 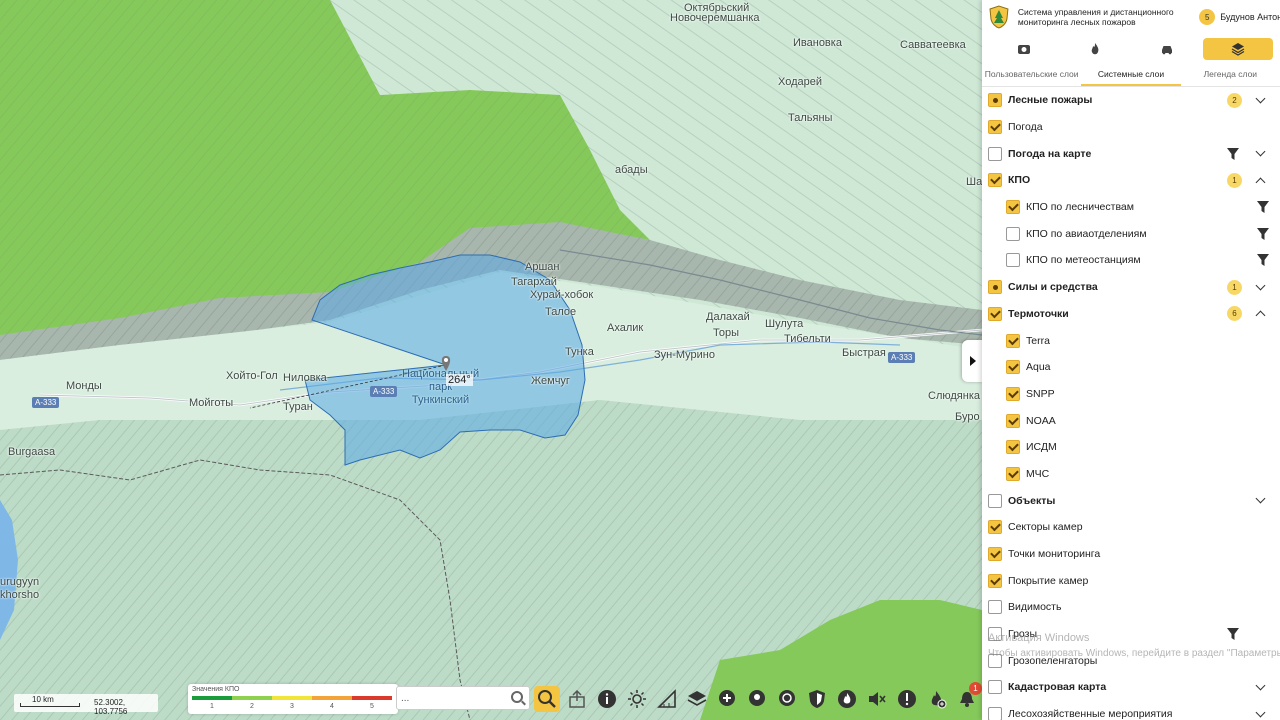 What do you see at coordinates (817, 699) in the screenshot?
I see `shield-button` at bounding box center [817, 699].